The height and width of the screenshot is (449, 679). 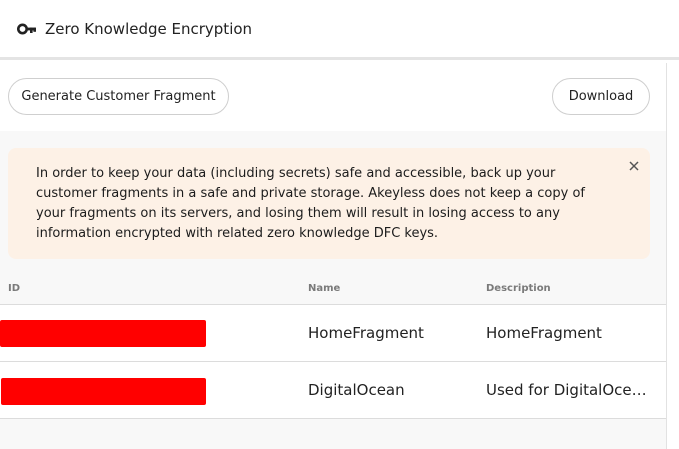 I want to click on fragment-name: HomeFragment, so click(x=366, y=333).